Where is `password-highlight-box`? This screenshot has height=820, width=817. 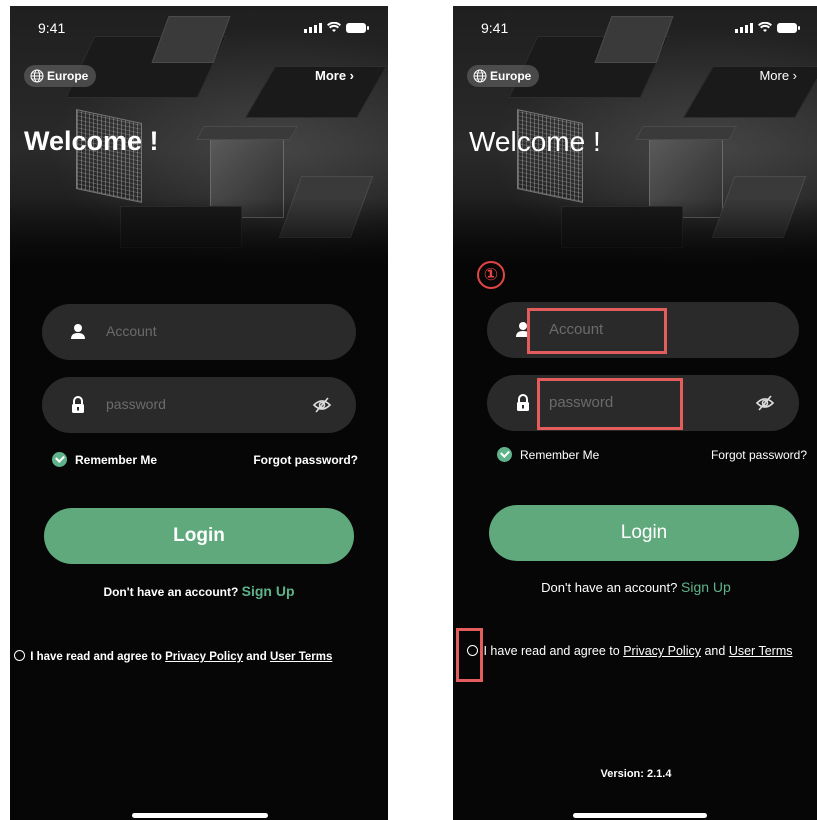
password-highlight-box is located at coordinates (610, 404).